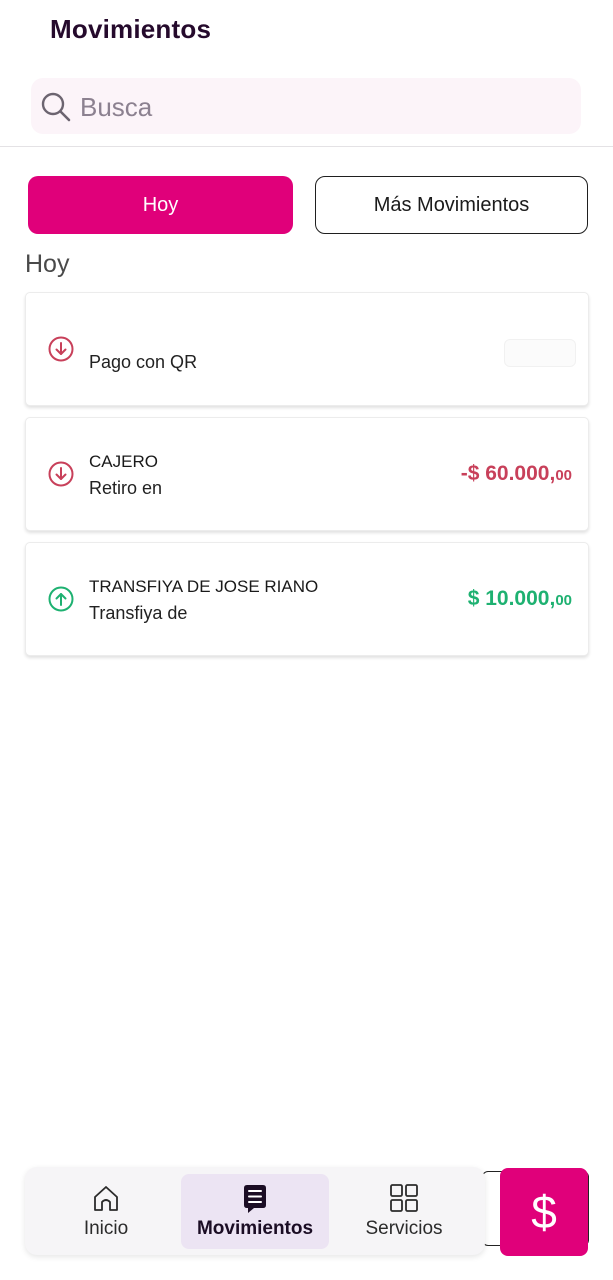  I want to click on movement-subtitle: Pago con QR, so click(143, 362).